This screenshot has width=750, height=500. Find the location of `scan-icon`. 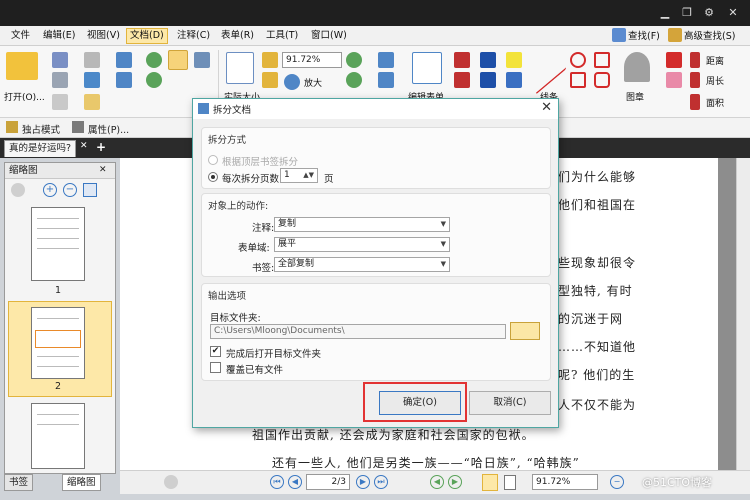

scan-icon is located at coordinates (92, 80).